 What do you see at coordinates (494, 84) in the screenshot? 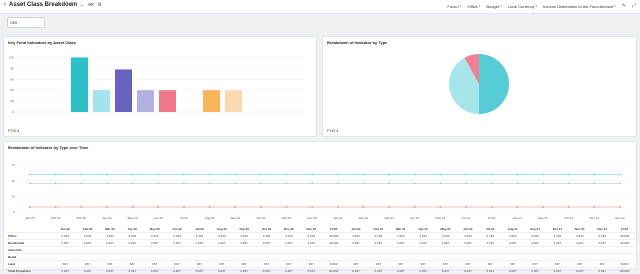
I see `pie-slice` at bounding box center [494, 84].